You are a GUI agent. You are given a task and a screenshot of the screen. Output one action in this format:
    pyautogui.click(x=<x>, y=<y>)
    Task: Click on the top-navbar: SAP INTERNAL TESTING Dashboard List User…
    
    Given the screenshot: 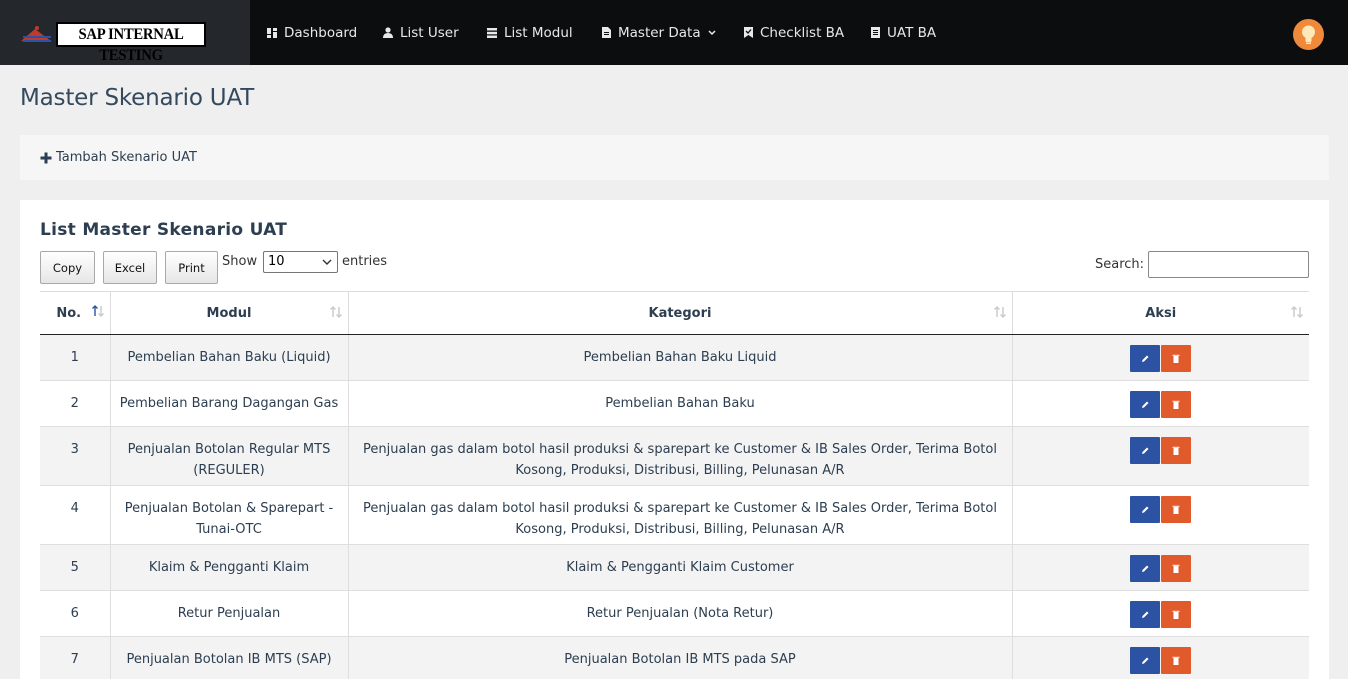 What is the action you would take?
    pyautogui.click(x=674, y=32)
    